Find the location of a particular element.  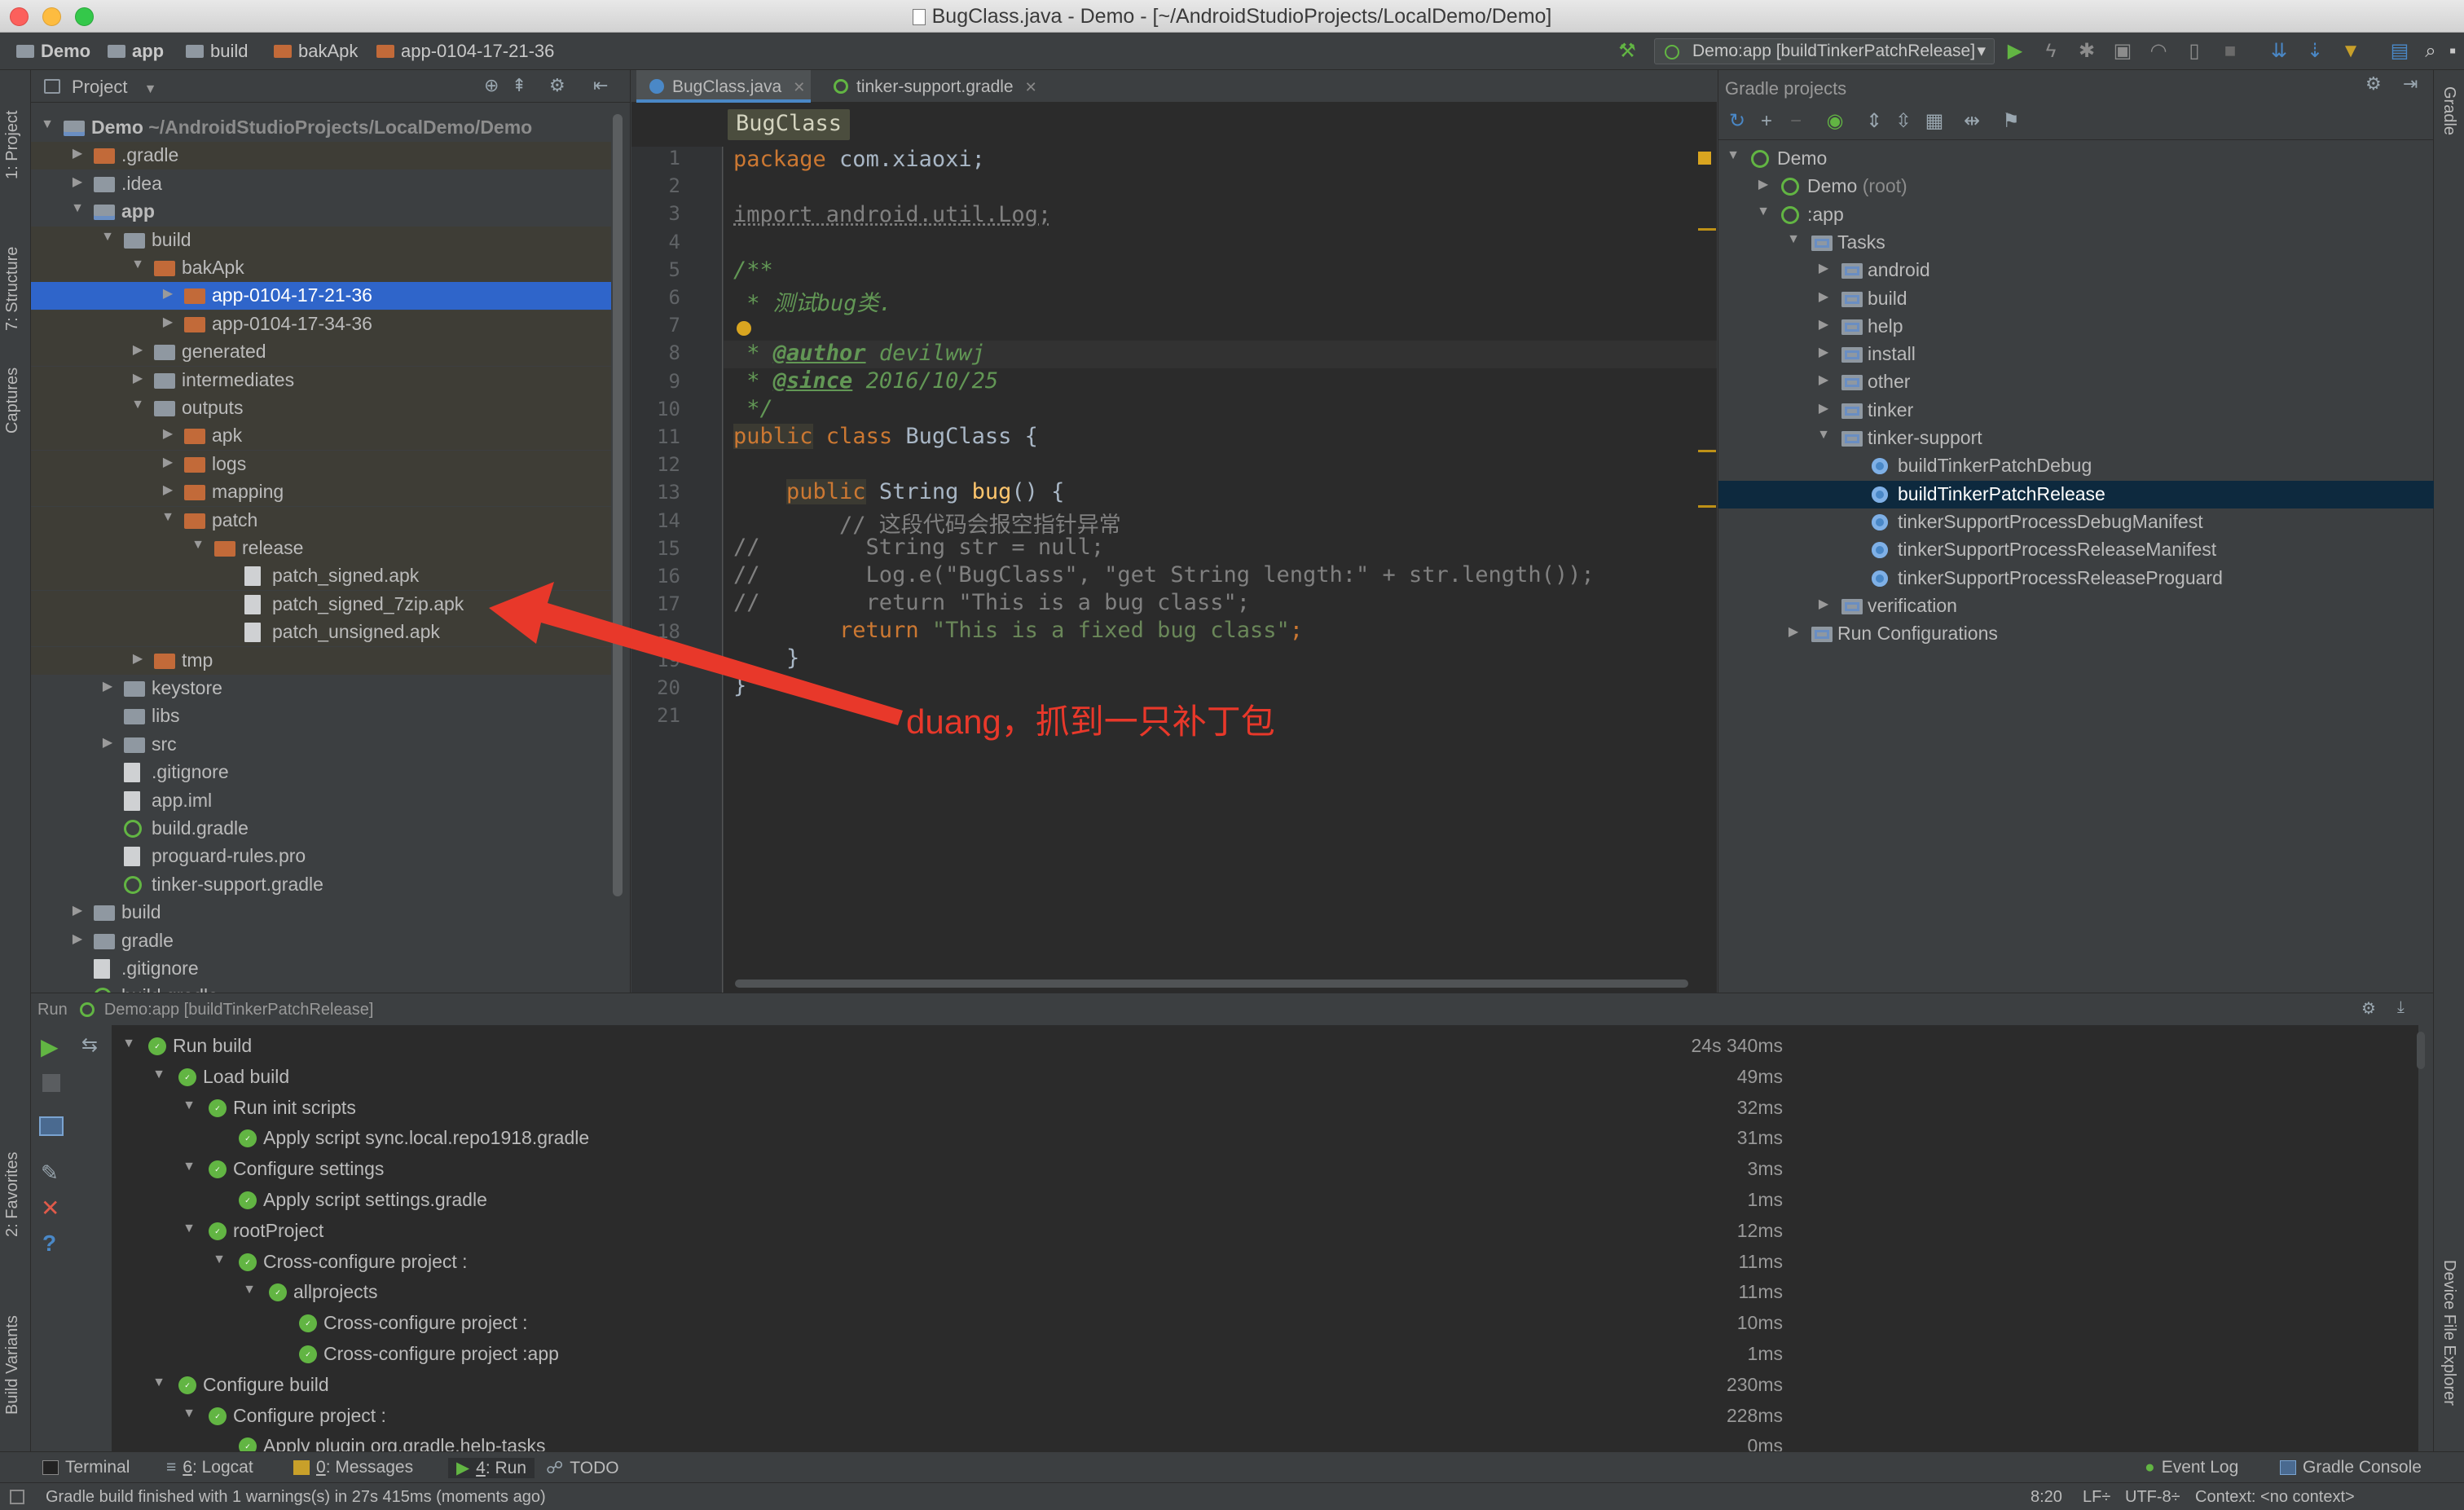

expand-all-icon: ⇕ is located at coordinates (1874, 121).